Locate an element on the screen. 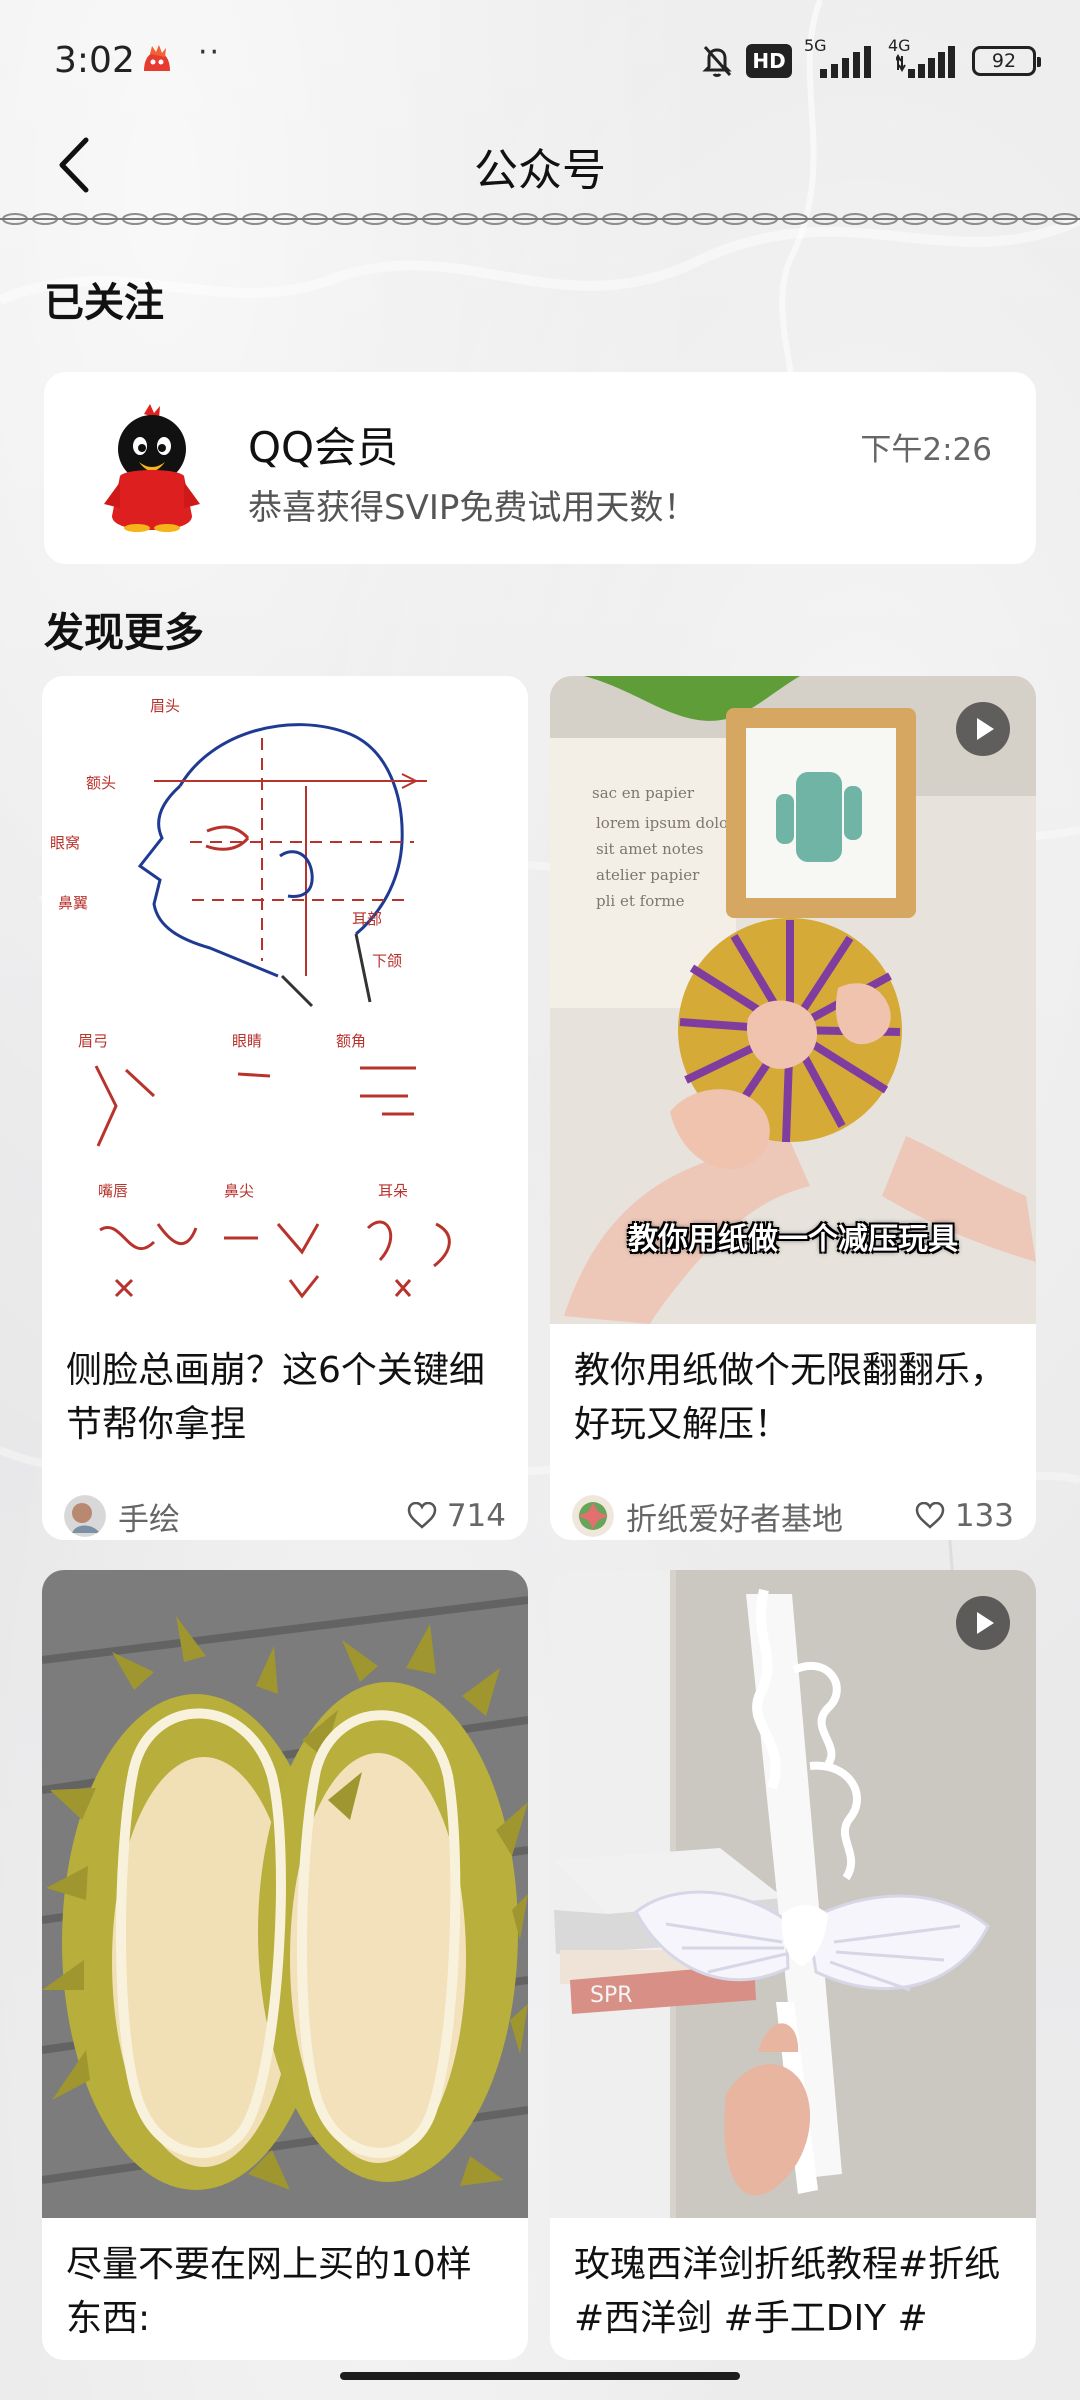 This screenshot has height=2400, width=1080. svg-text: 嘴唇 is located at coordinates (113, 1191).